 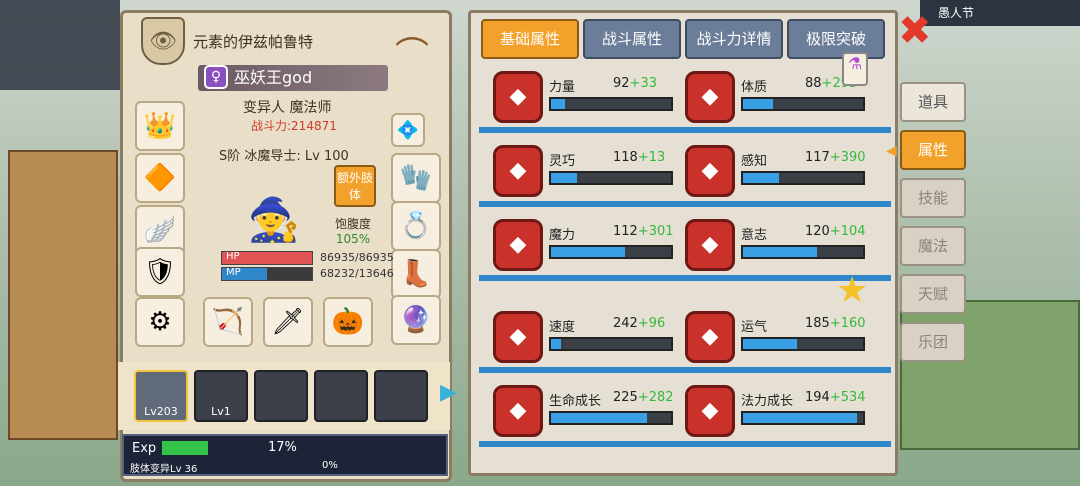 What do you see at coordinates (621, 83) in the screenshot?
I see `stat-base: 92` at bounding box center [621, 83].